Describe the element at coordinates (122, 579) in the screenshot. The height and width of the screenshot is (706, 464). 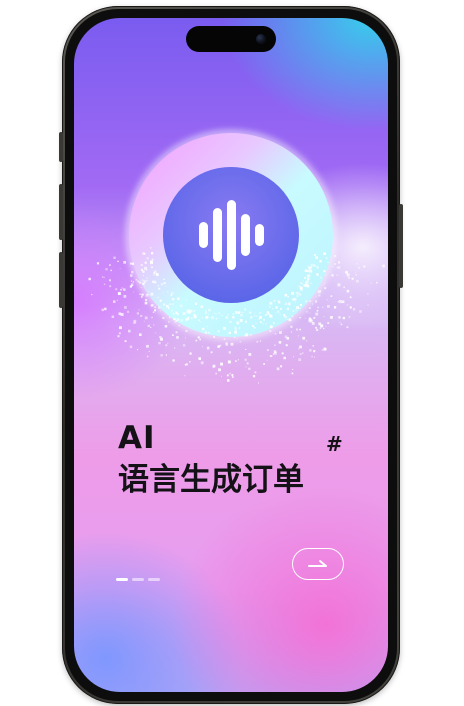
I see `page-dot-active` at that location.